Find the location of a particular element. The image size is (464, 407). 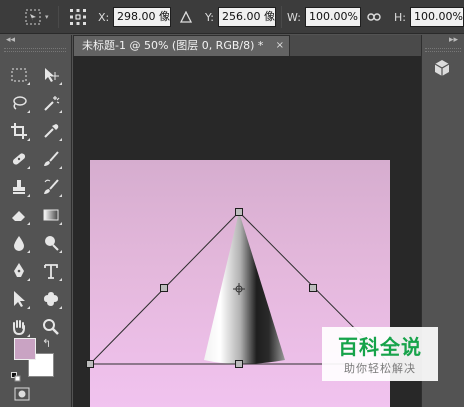

move-icon is located at coordinates (51, 75).